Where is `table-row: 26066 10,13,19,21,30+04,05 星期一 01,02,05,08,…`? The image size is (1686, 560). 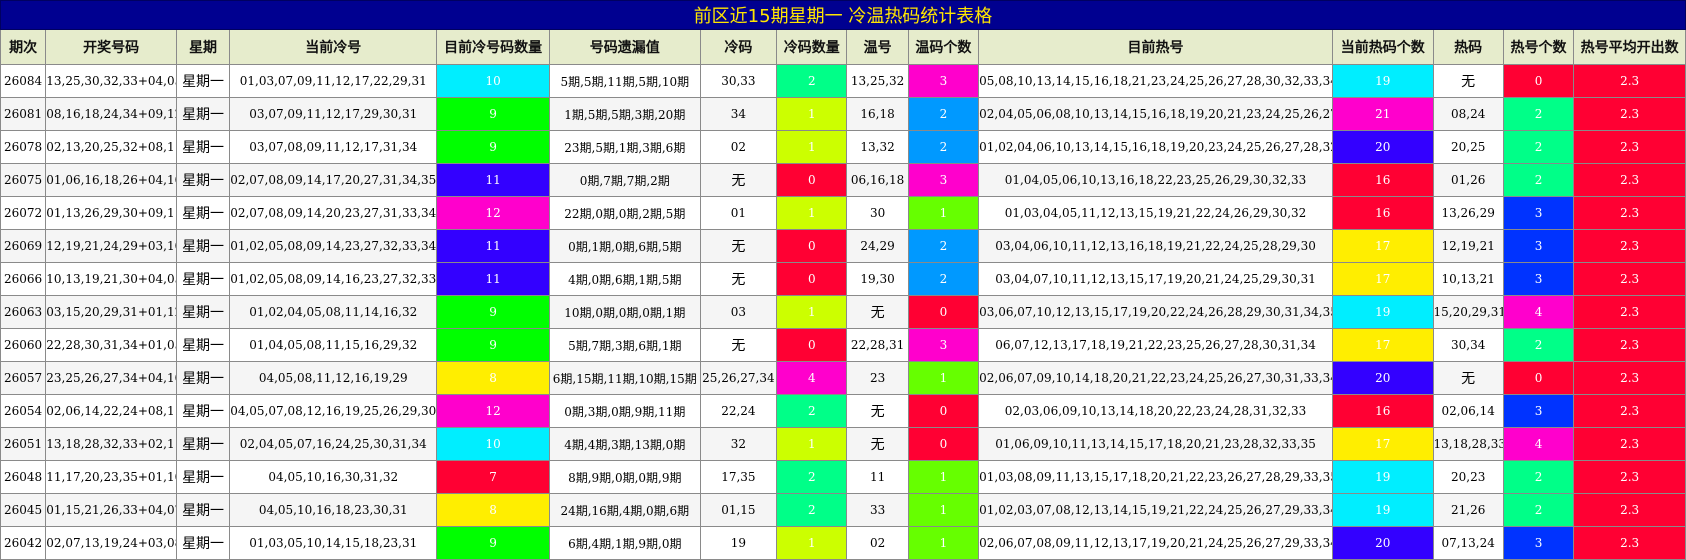
table-row: 26066 10,13,19,21,30+04,05 星期一 01,02,05,08,… is located at coordinates (843, 279).